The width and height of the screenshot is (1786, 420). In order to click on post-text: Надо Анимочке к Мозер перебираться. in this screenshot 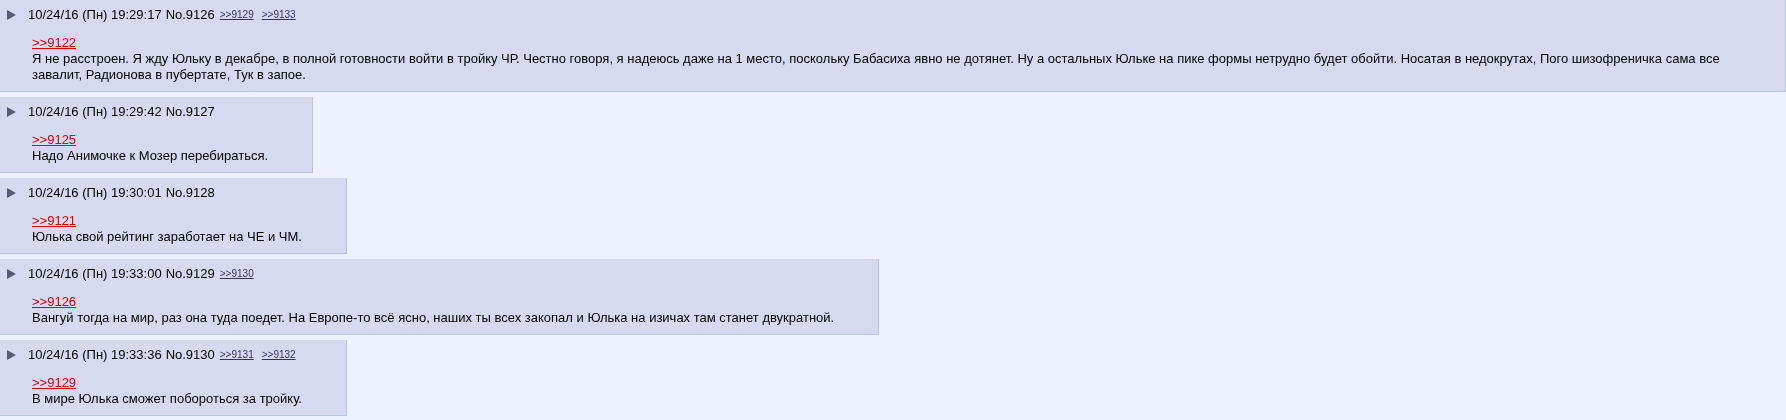, I will do `click(150, 156)`.